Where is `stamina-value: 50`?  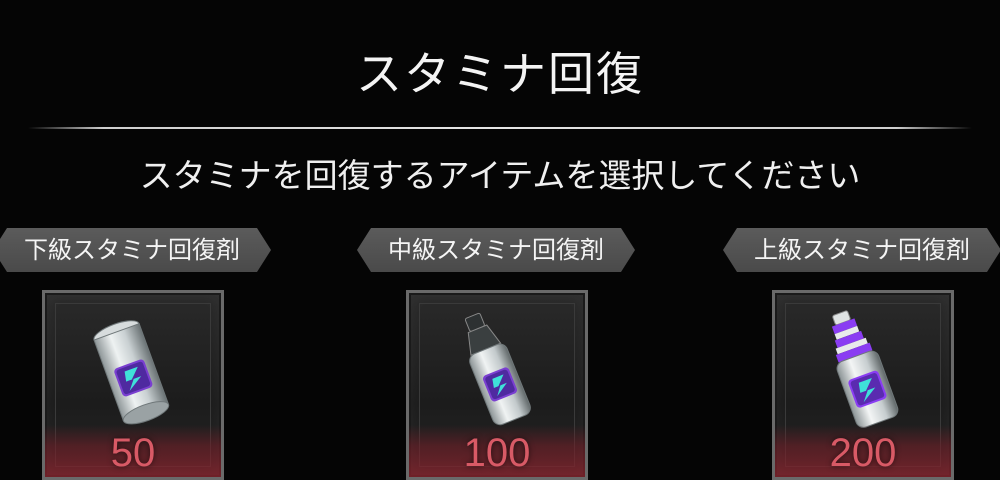 stamina-value: 50 is located at coordinates (133, 453).